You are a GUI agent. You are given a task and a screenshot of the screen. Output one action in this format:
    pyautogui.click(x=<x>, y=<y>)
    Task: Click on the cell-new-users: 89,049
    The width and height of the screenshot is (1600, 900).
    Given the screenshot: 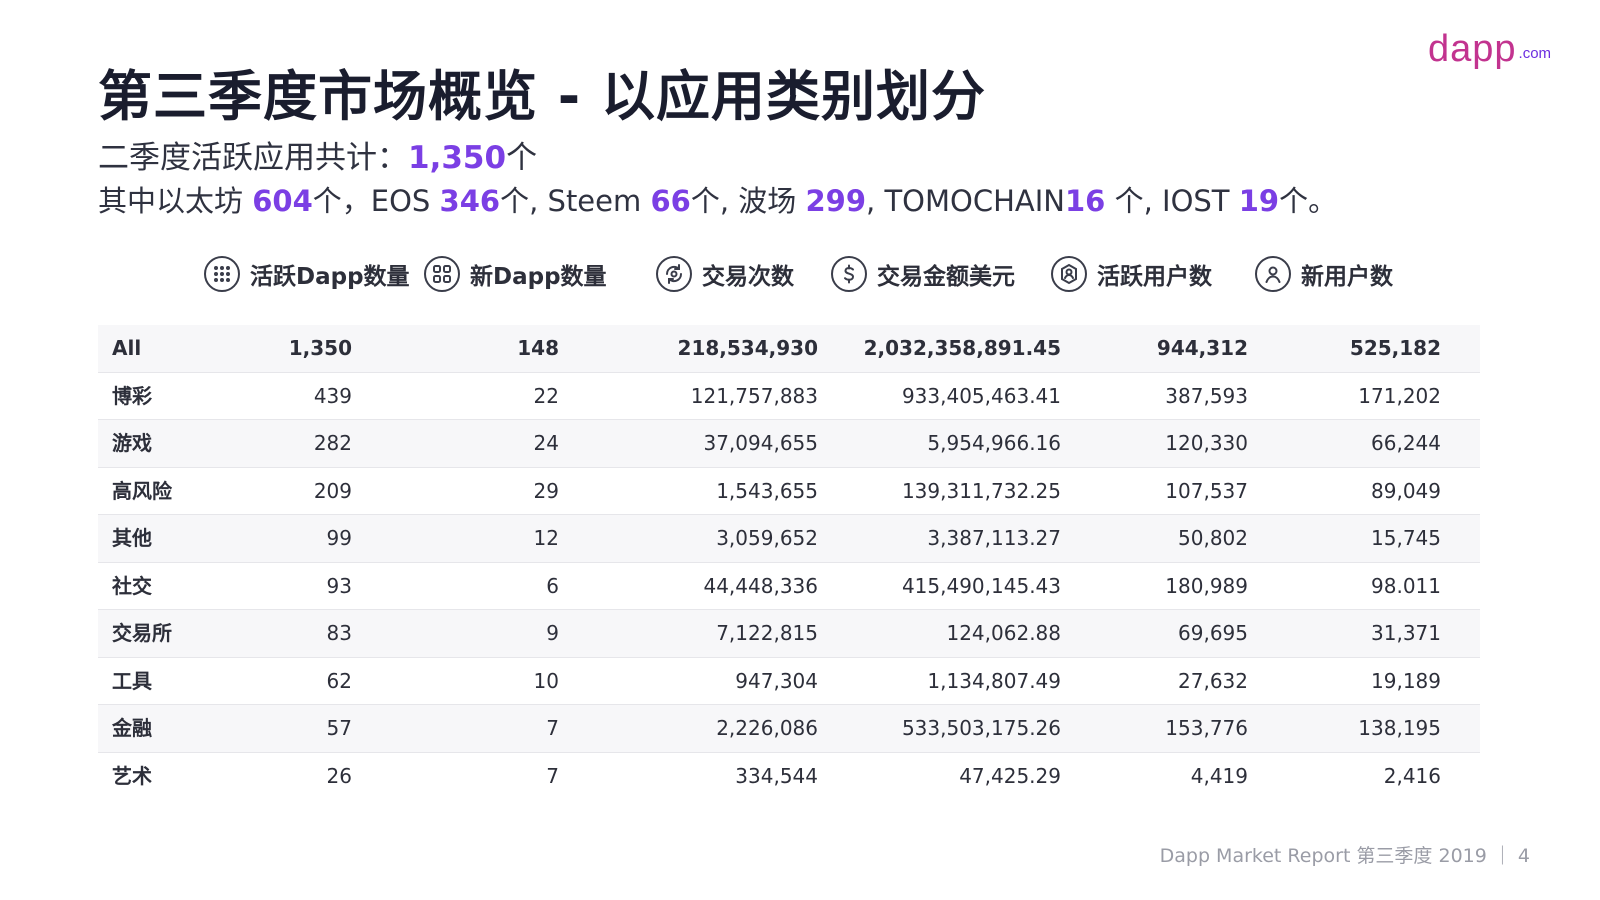 What is the action you would take?
    pyautogui.click(x=1406, y=490)
    